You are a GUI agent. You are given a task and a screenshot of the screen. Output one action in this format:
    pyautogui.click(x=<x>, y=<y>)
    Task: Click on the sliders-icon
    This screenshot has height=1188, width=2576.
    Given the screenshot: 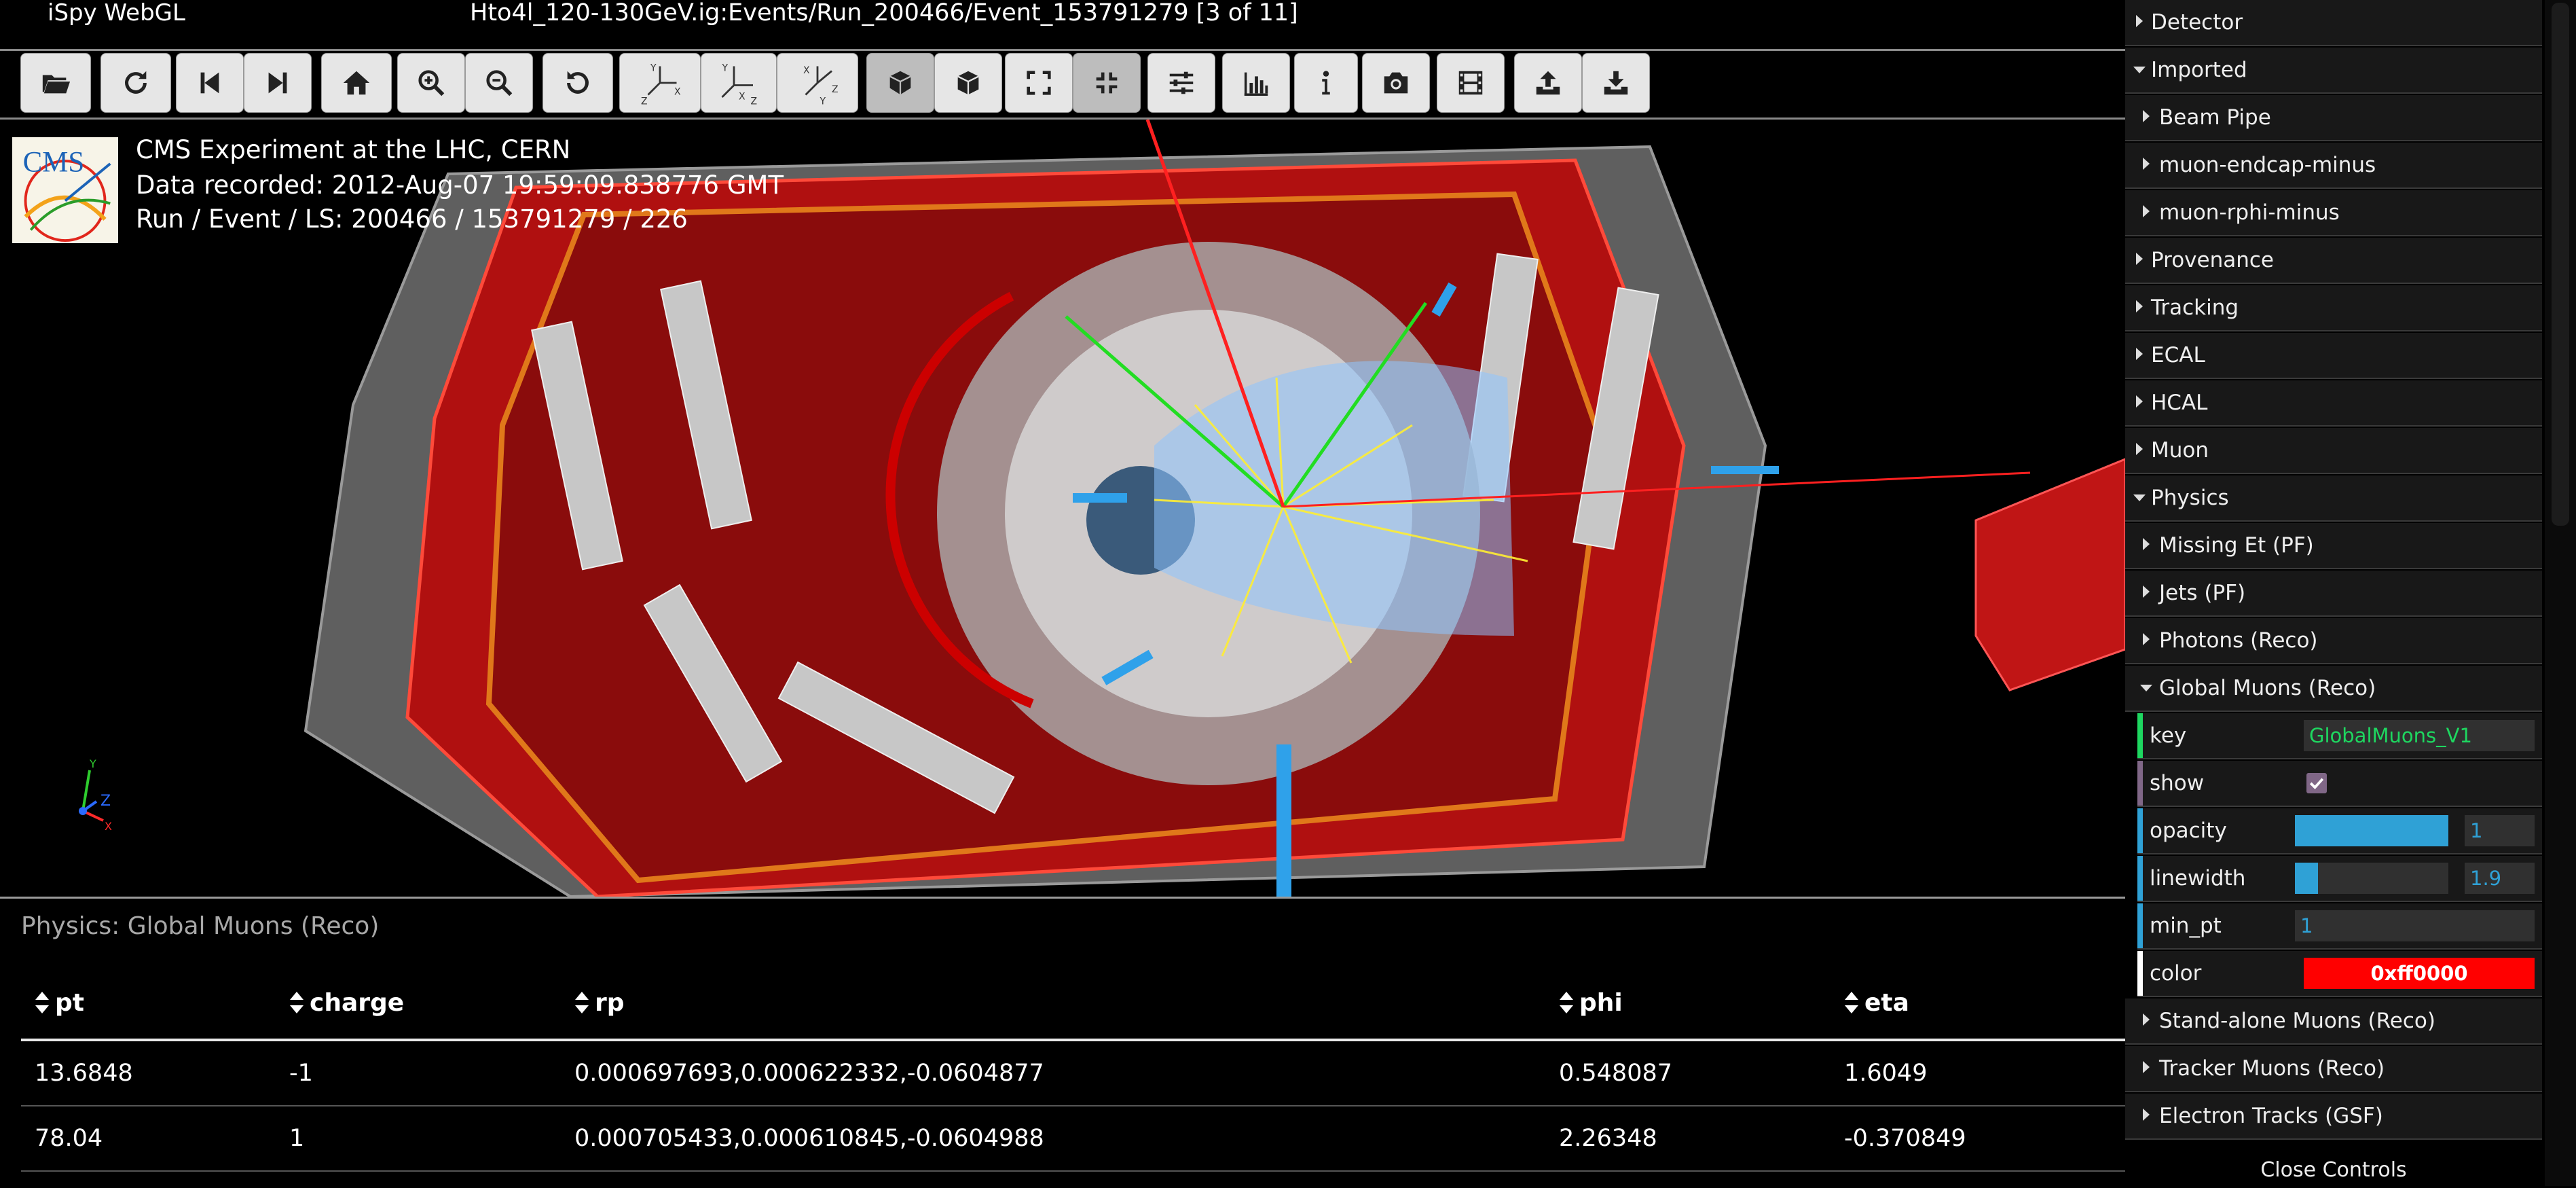 What is the action you would take?
    pyautogui.click(x=1181, y=82)
    